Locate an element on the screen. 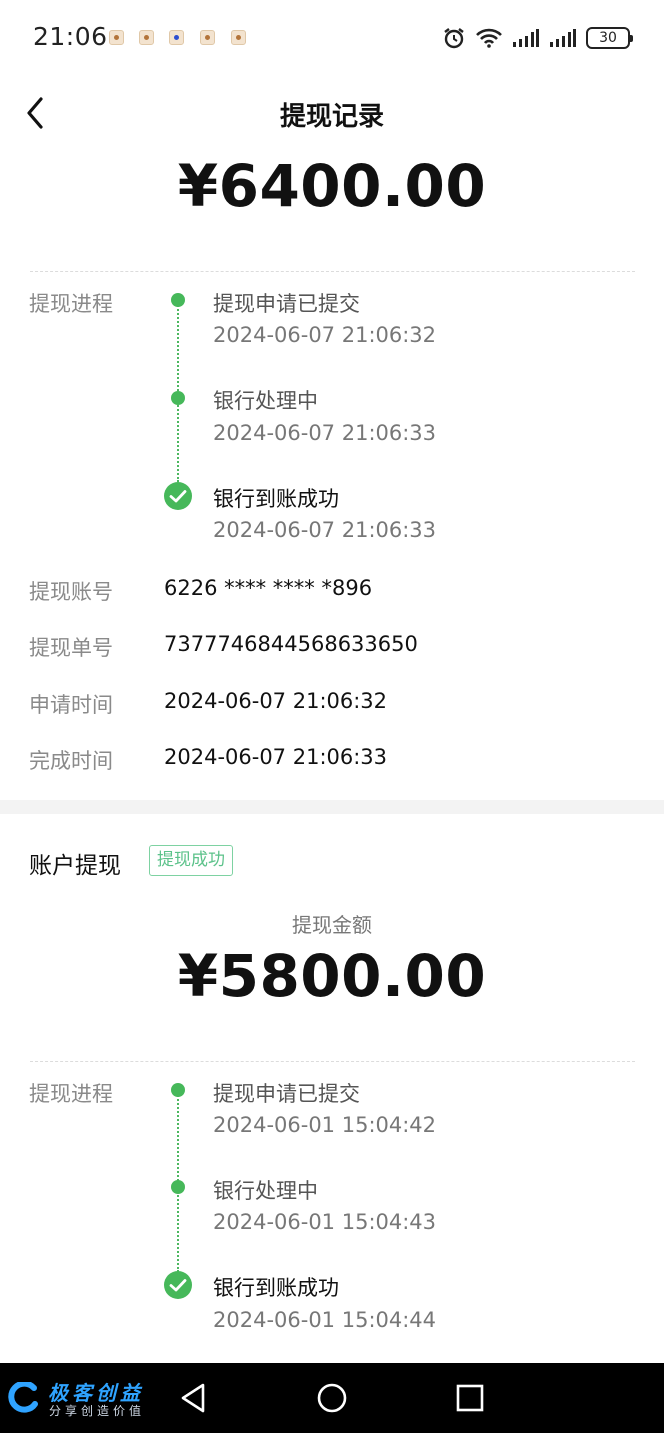 This screenshot has height=1433, width=664. logo-icon is located at coordinates (23, 1397).